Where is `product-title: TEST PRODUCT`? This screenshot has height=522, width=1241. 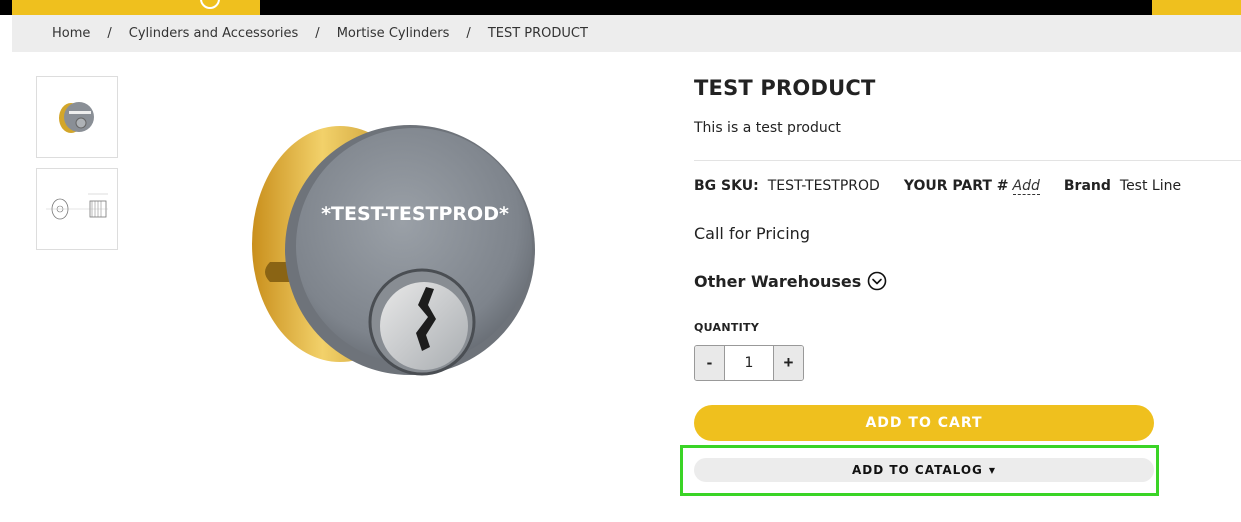
product-title: TEST PRODUCT is located at coordinates (785, 88).